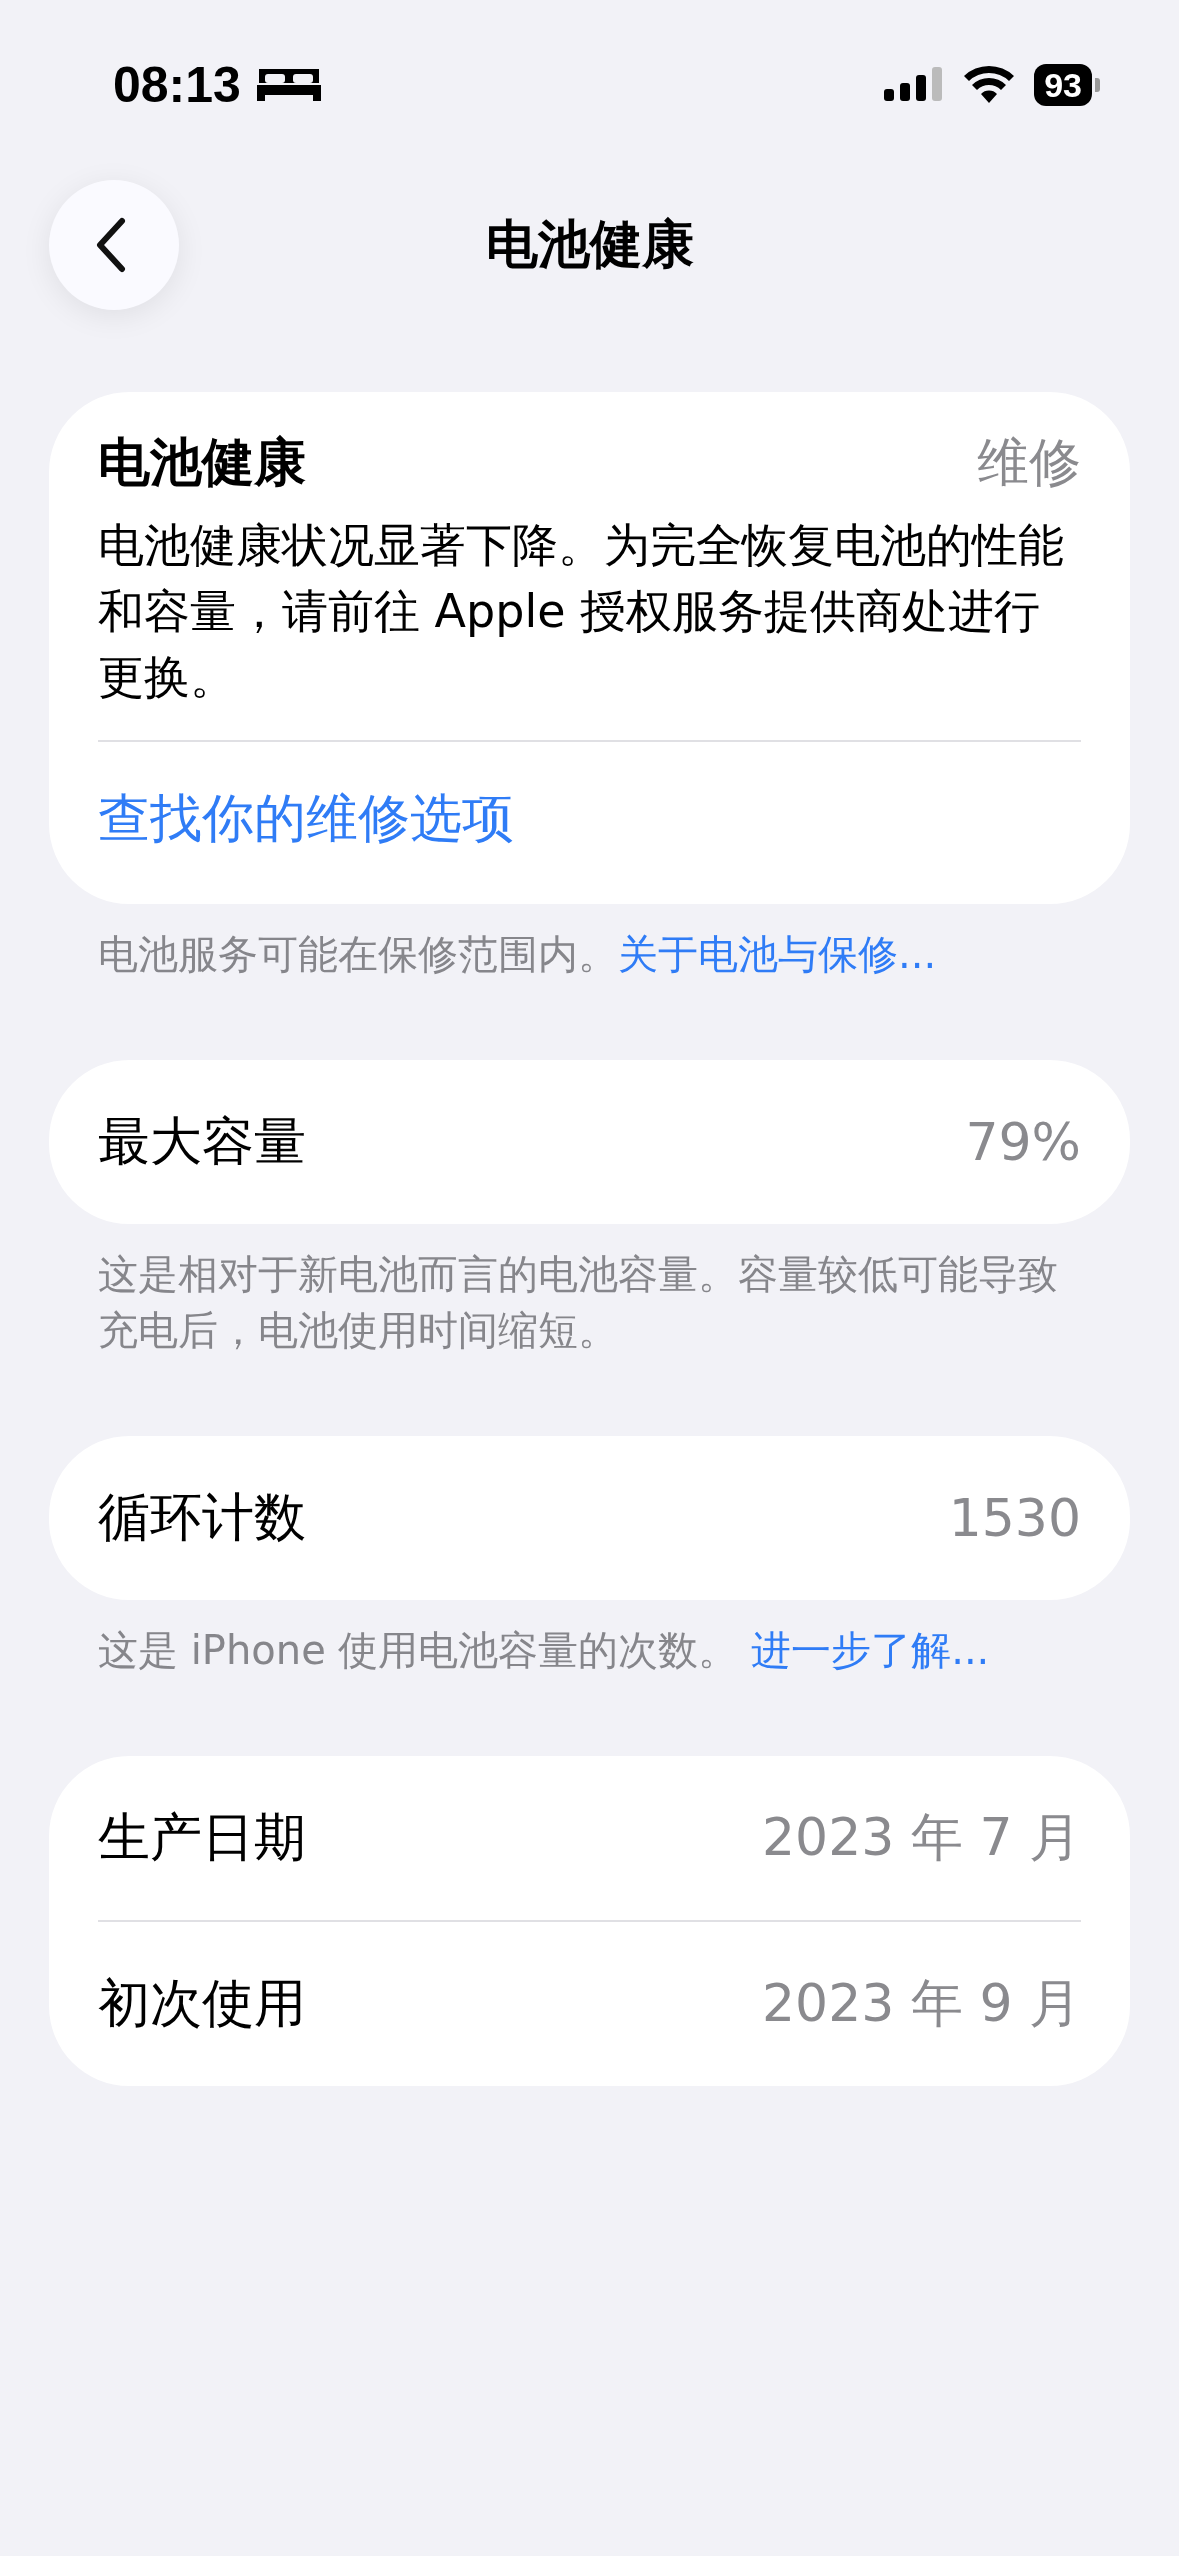  I want to click on row-label: 最大容量, so click(202, 1141).